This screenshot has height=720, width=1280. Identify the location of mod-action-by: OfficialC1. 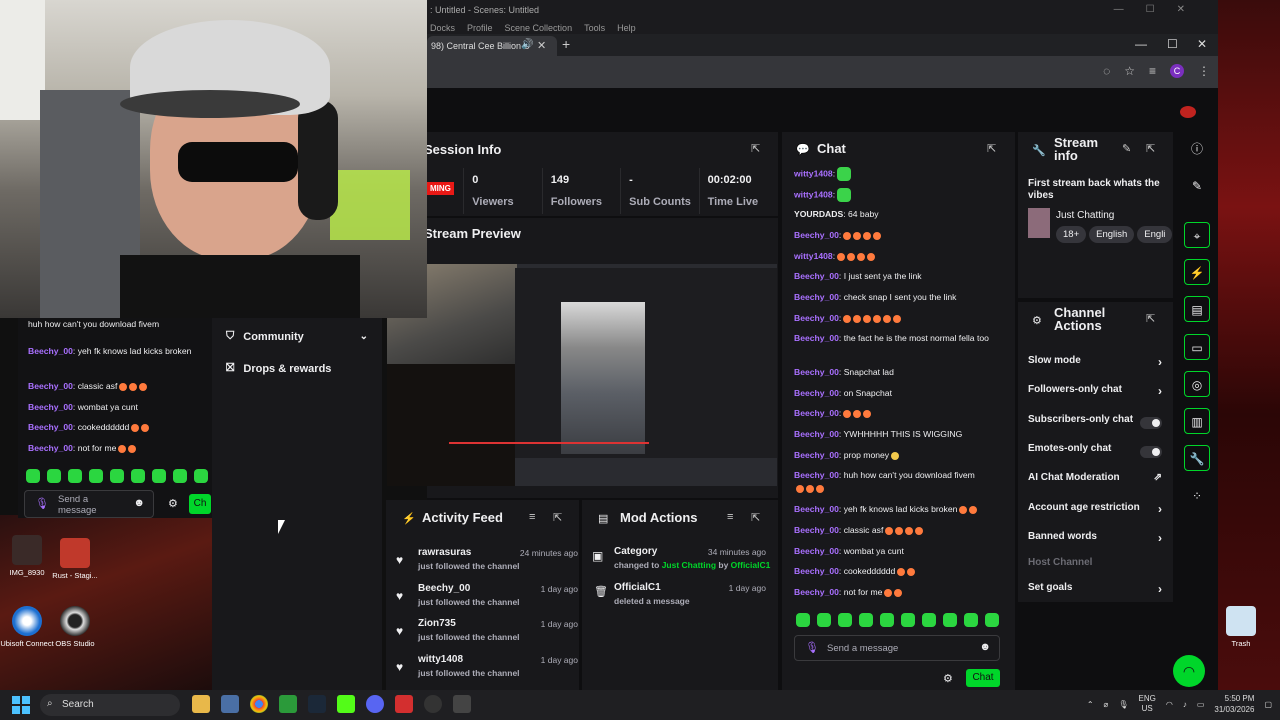
(751, 565).